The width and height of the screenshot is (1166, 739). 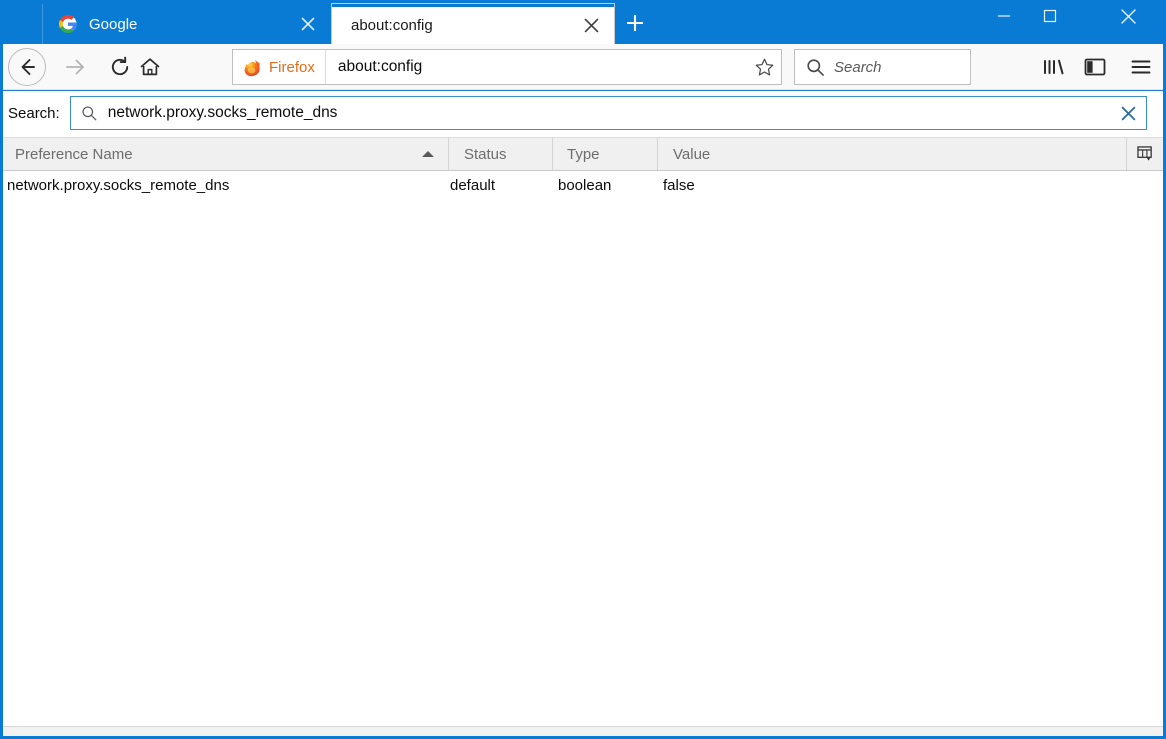 I want to click on column-header-status: Status, so click(x=500, y=154).